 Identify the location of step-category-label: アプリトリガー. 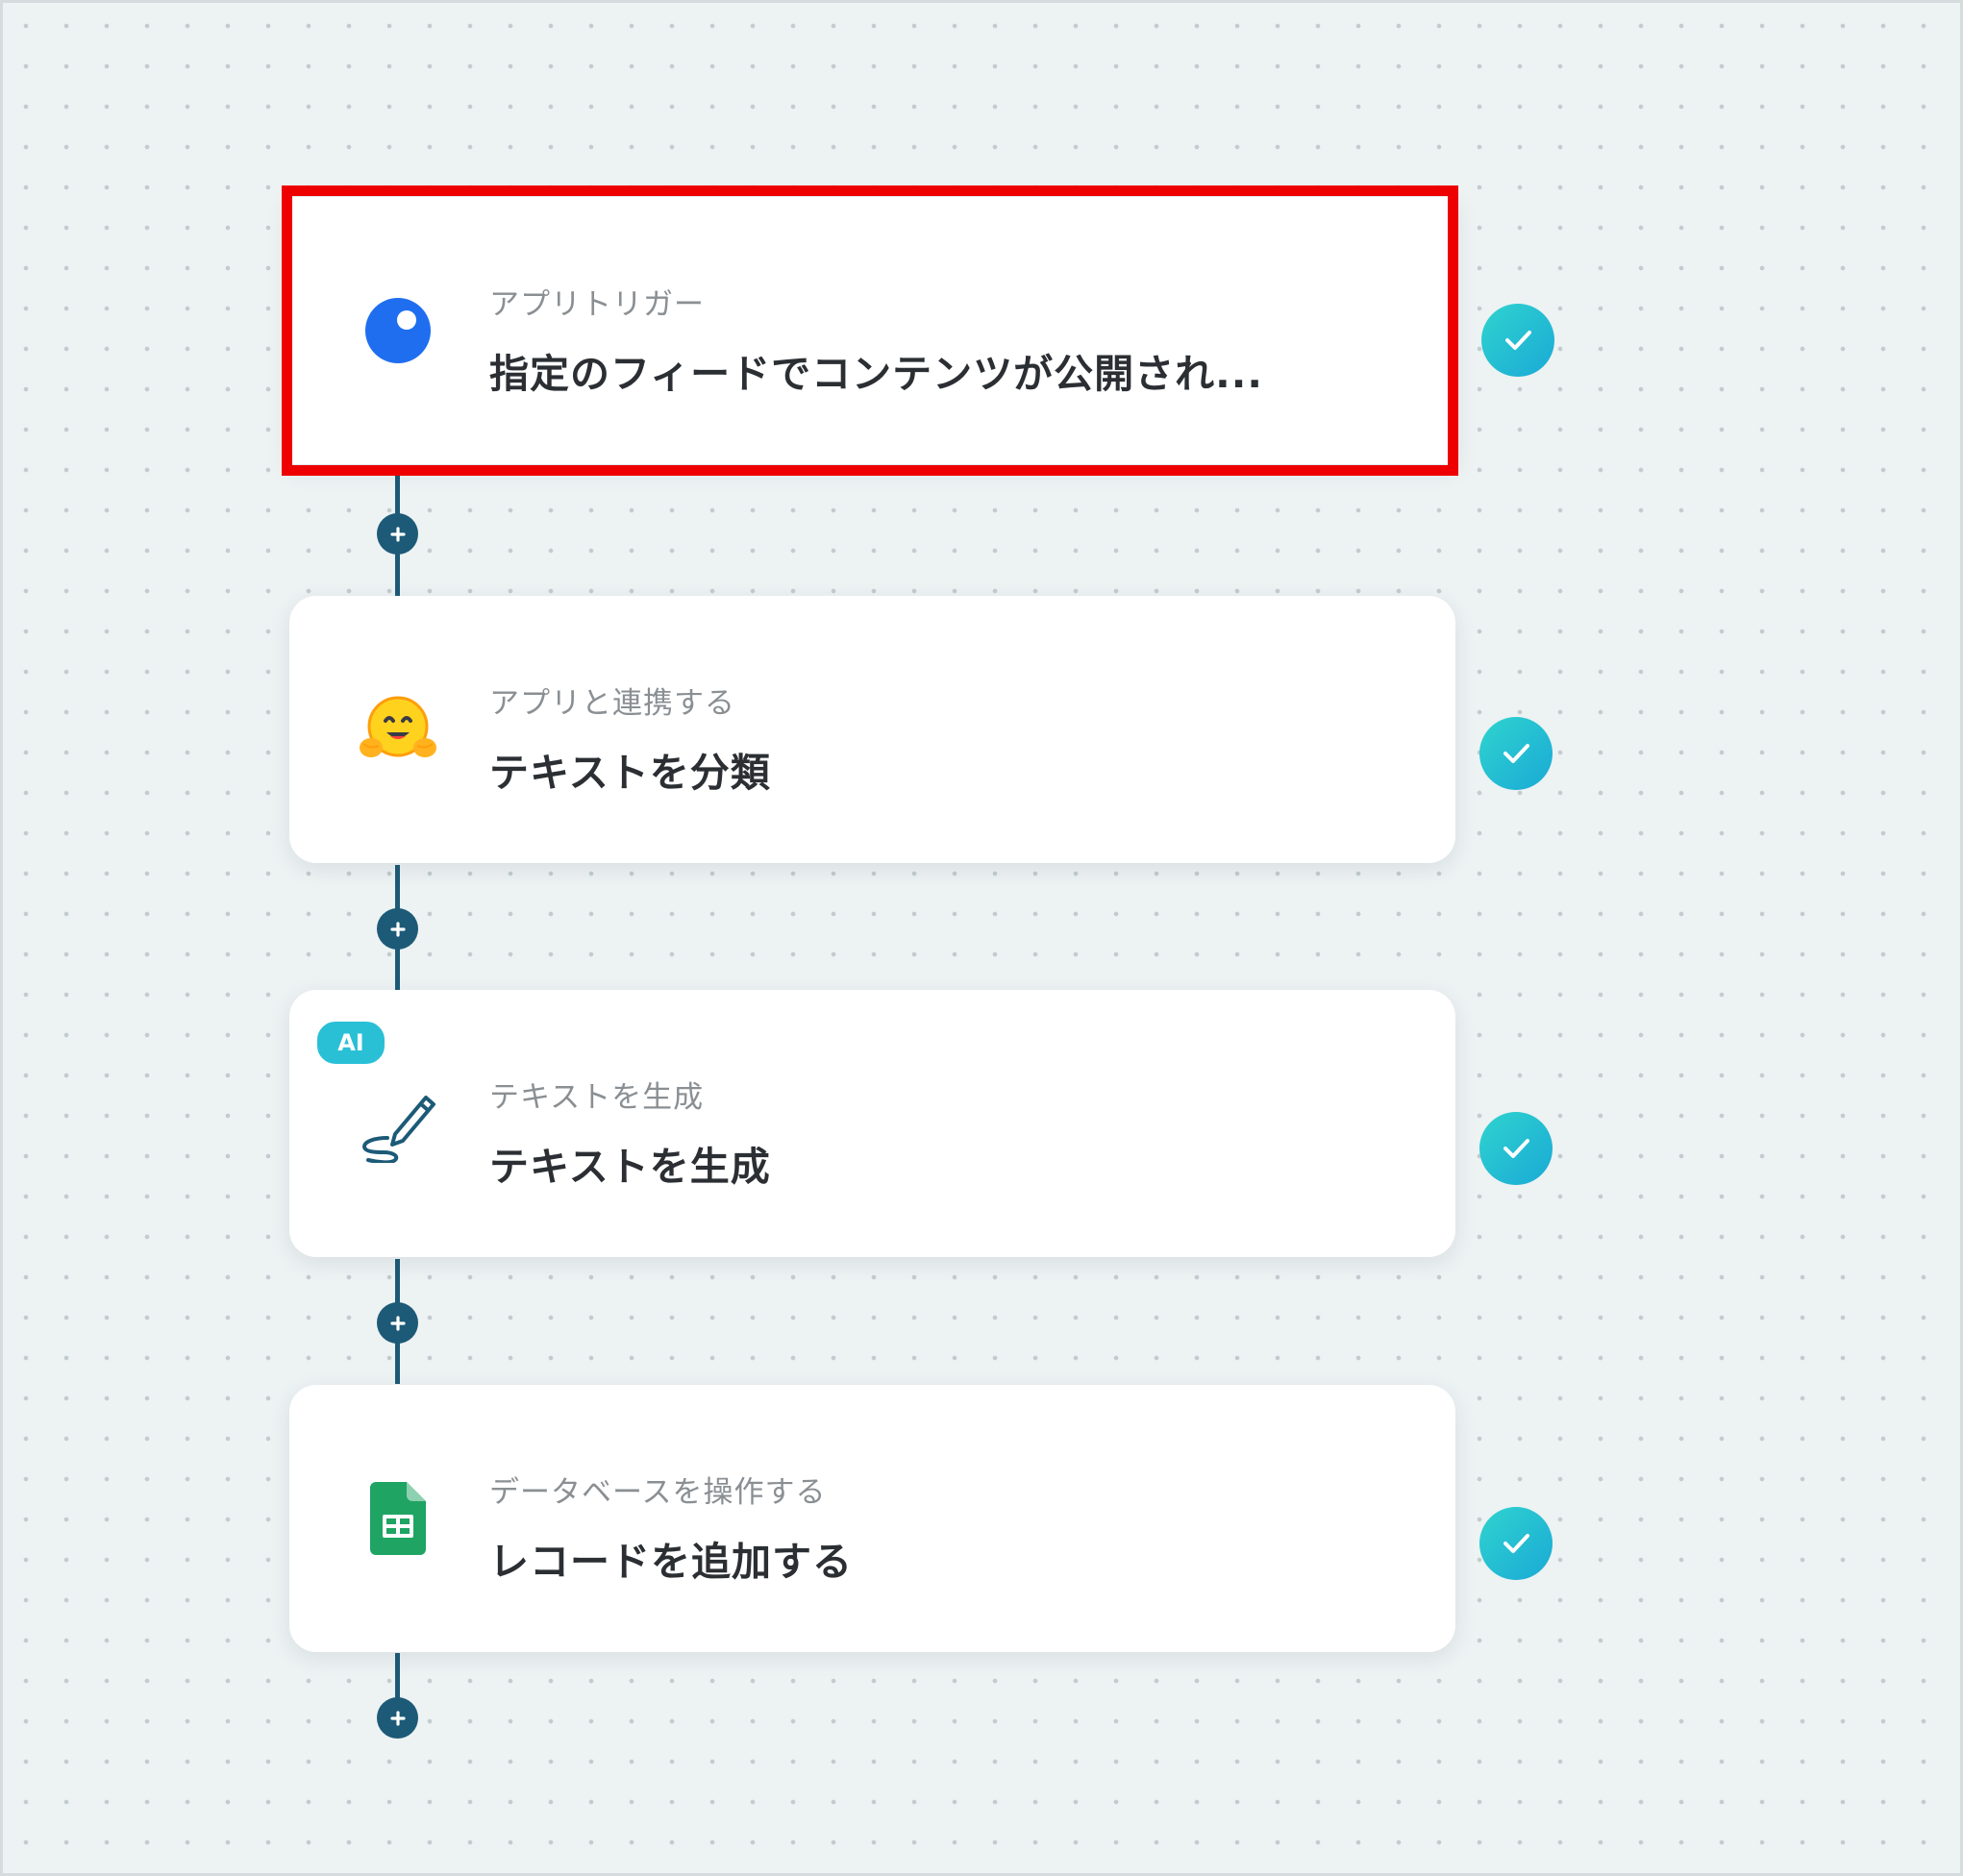
(597, 304).